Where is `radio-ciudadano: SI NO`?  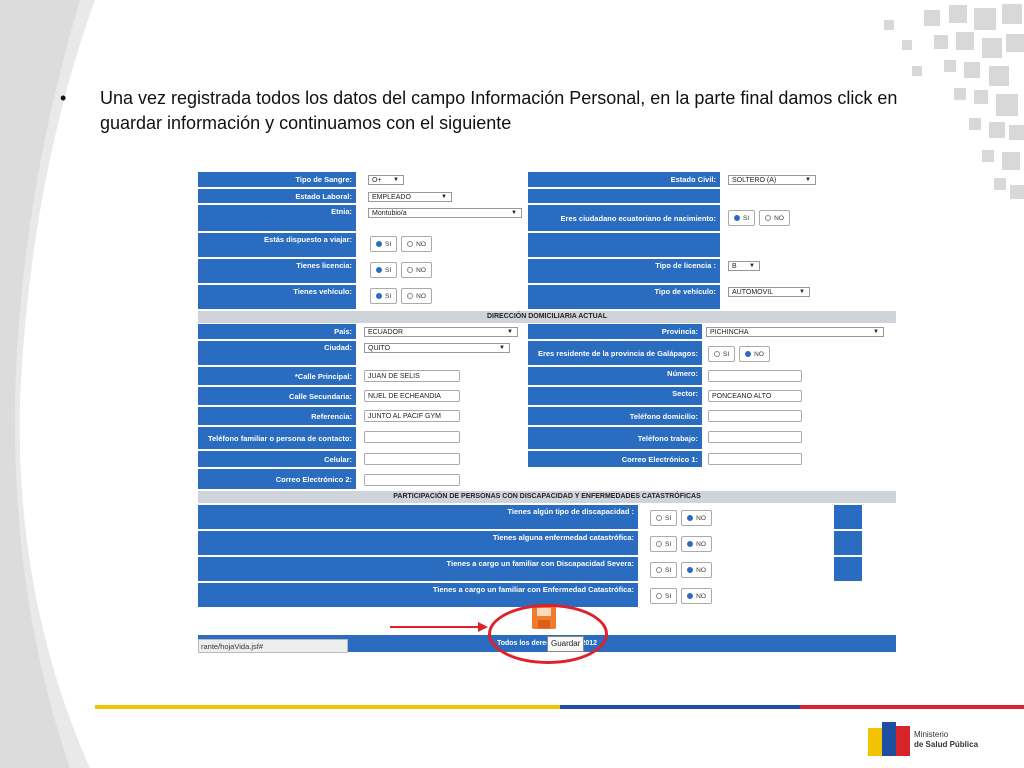 radio-ciudadano: SI NO is located at coordinates (759, 218).